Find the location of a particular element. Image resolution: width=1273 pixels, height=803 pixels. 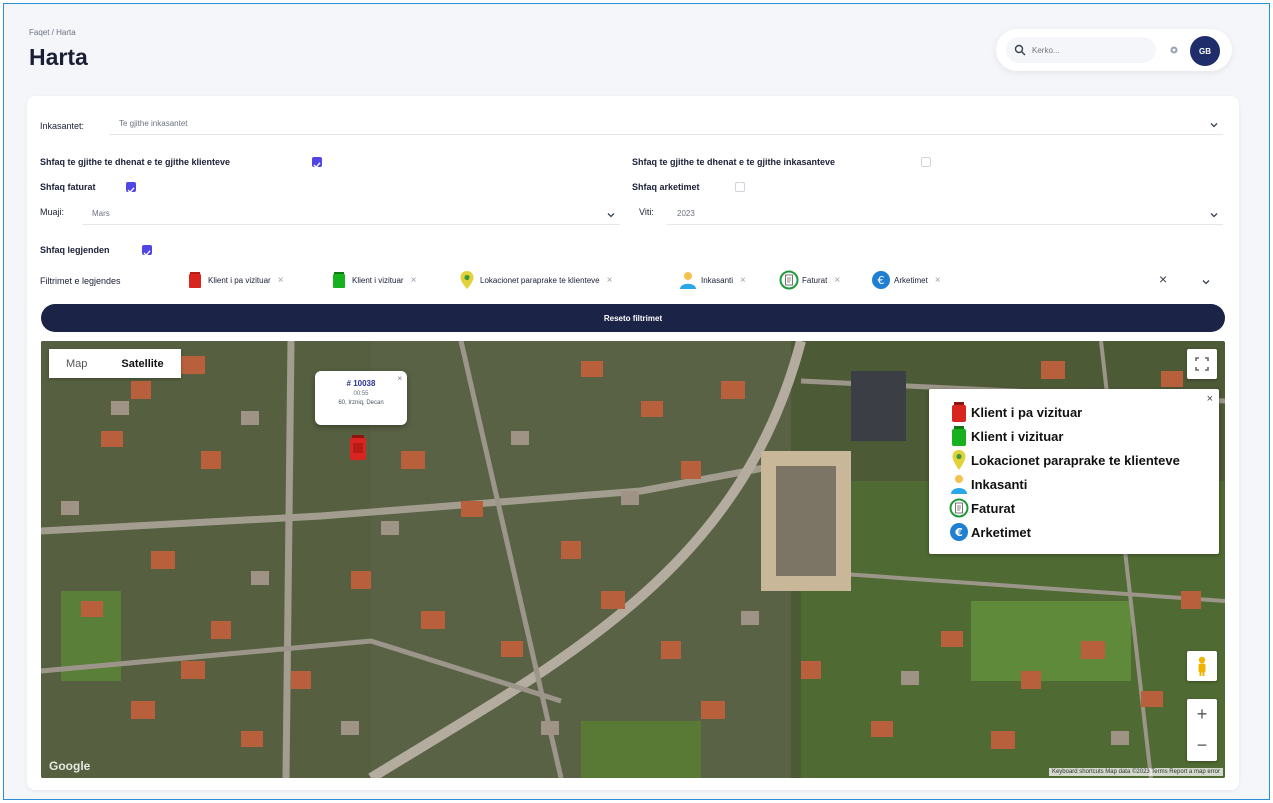

legend-label: Faturat is located at coordinates (993, 508).